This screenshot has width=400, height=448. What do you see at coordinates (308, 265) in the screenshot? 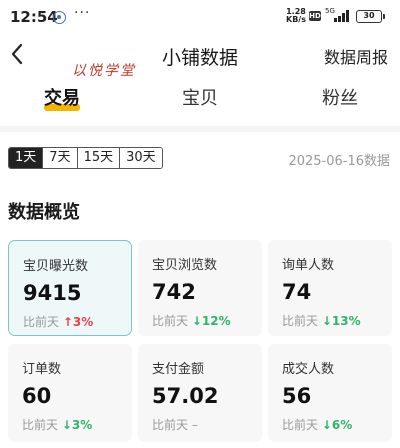
I see `metric-label: 询单人数` at bounding box center [308, 265].